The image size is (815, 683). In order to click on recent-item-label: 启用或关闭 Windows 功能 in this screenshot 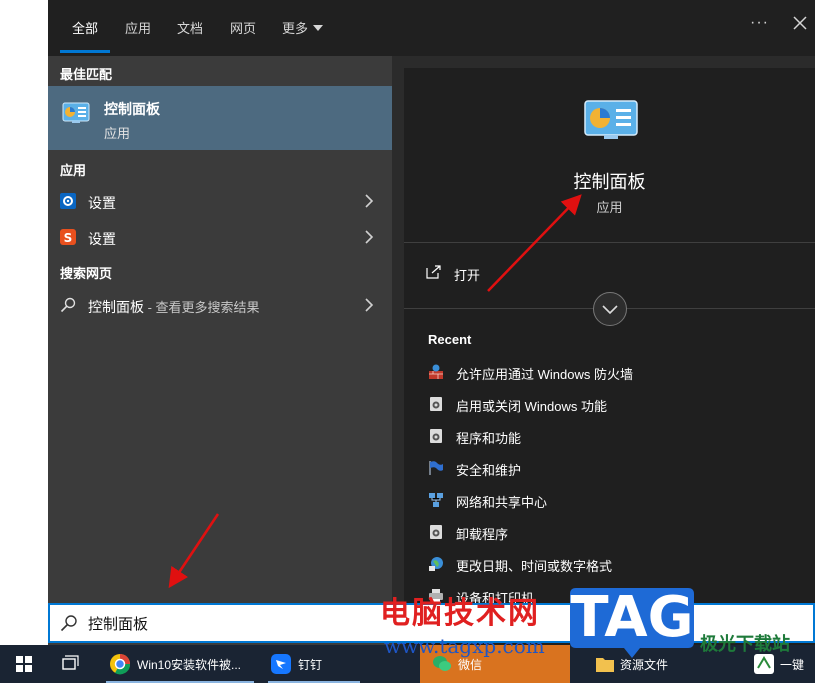, I will do `click(531, 406)`.